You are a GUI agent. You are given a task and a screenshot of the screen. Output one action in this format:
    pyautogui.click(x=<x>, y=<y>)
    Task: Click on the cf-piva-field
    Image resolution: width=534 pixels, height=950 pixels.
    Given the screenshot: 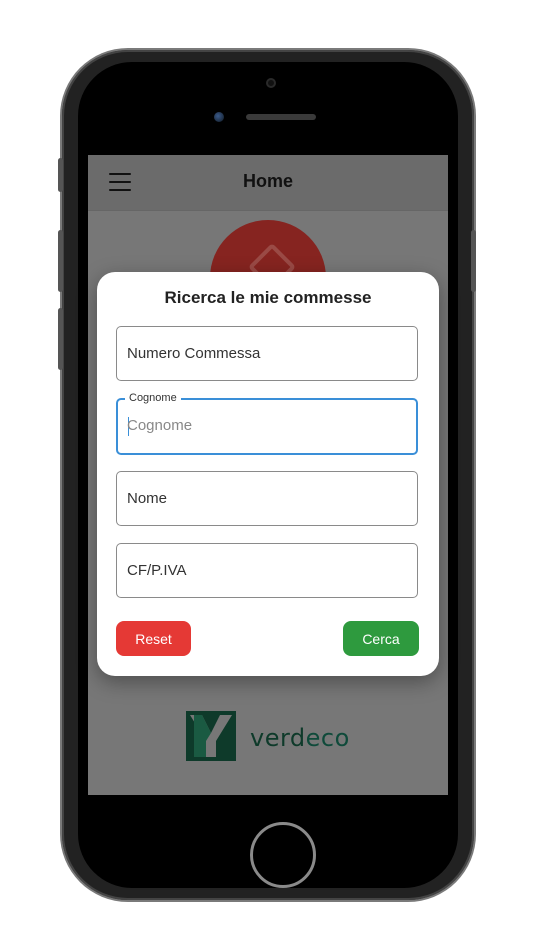 What is the action you would take?
    pyautogui.click(x=267, y=570)
    